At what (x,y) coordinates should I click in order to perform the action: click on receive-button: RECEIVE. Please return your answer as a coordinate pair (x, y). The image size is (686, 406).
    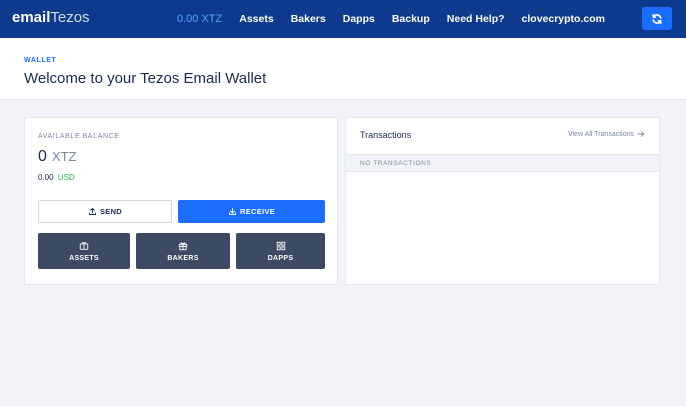
    Looking at the image, I should click on (251, 211).